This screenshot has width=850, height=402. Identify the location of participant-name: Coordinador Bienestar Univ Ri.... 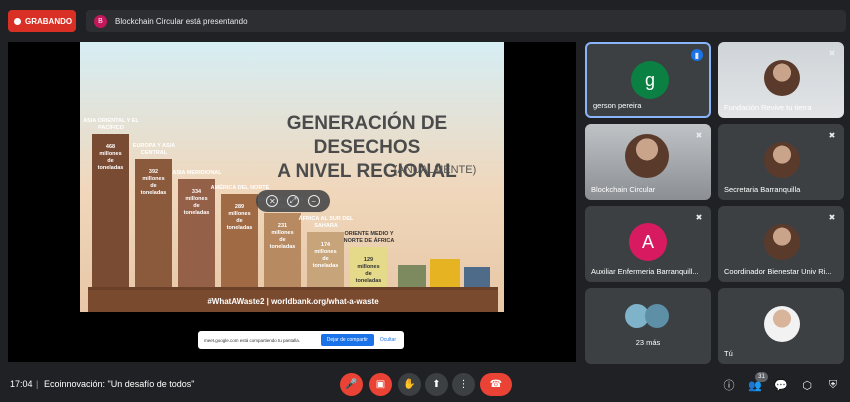
(778, 271).